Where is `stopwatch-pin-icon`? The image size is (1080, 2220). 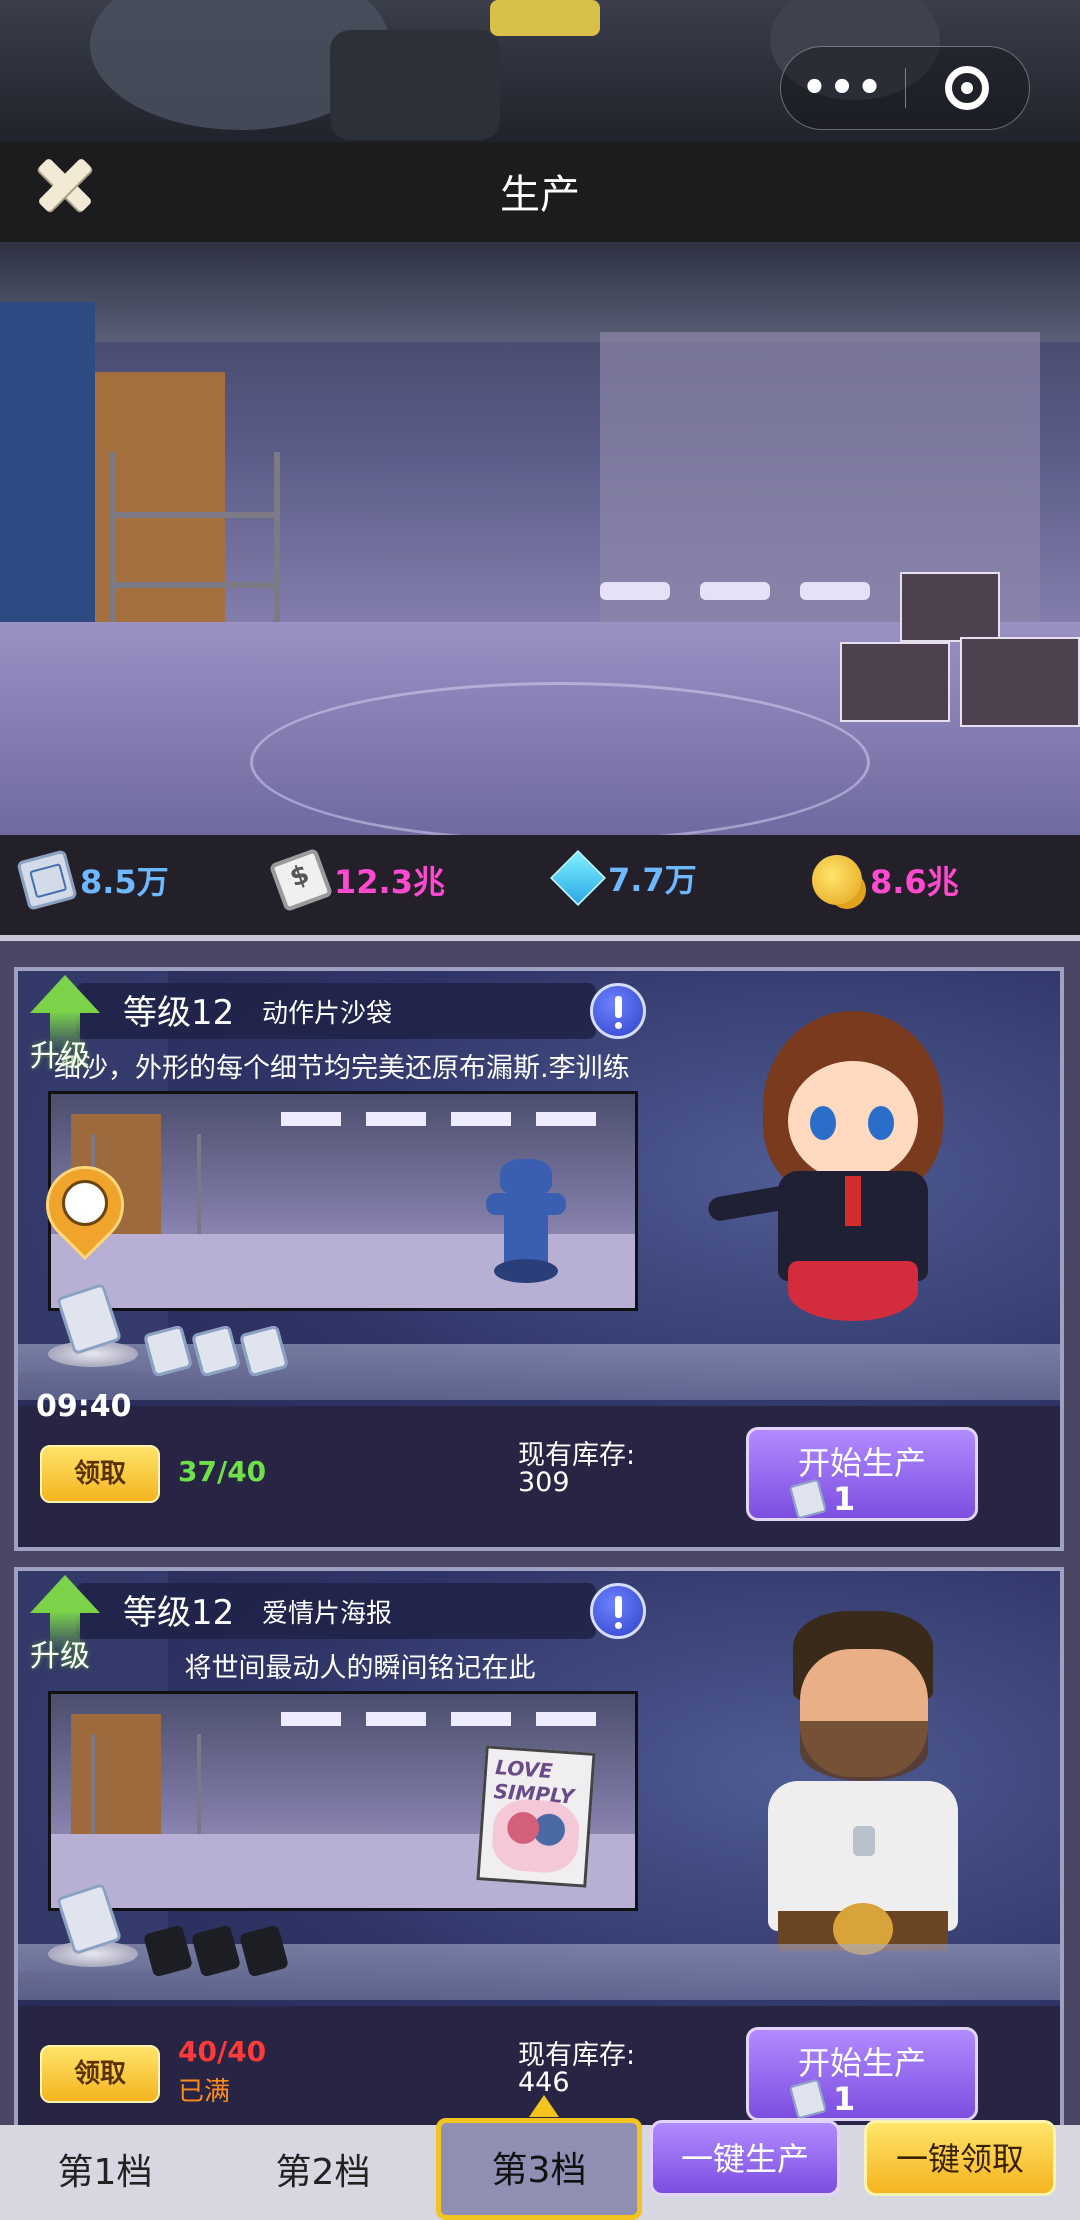
stopwatch-pin-icon is located at coordinates (85, 1207).